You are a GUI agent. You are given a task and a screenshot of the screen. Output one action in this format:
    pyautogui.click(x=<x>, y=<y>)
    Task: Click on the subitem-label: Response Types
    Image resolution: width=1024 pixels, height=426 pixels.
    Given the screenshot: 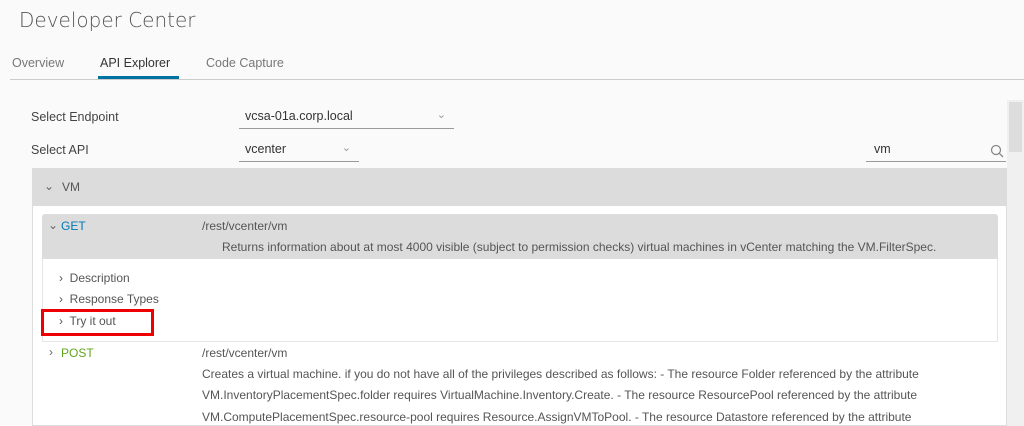 What is the action you would take?
    pyautogui.click(x=114, y=299)
    